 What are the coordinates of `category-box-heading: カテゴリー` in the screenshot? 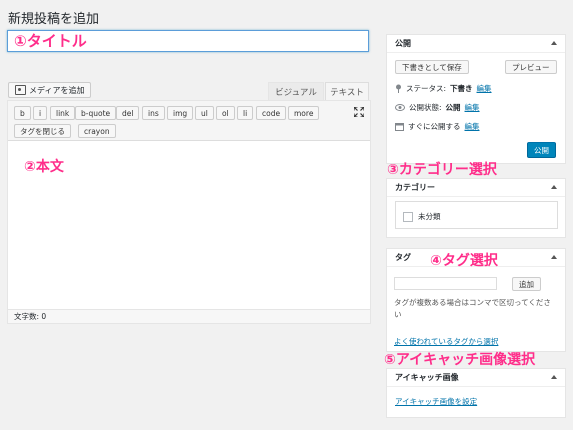 It's located at (476, 188).